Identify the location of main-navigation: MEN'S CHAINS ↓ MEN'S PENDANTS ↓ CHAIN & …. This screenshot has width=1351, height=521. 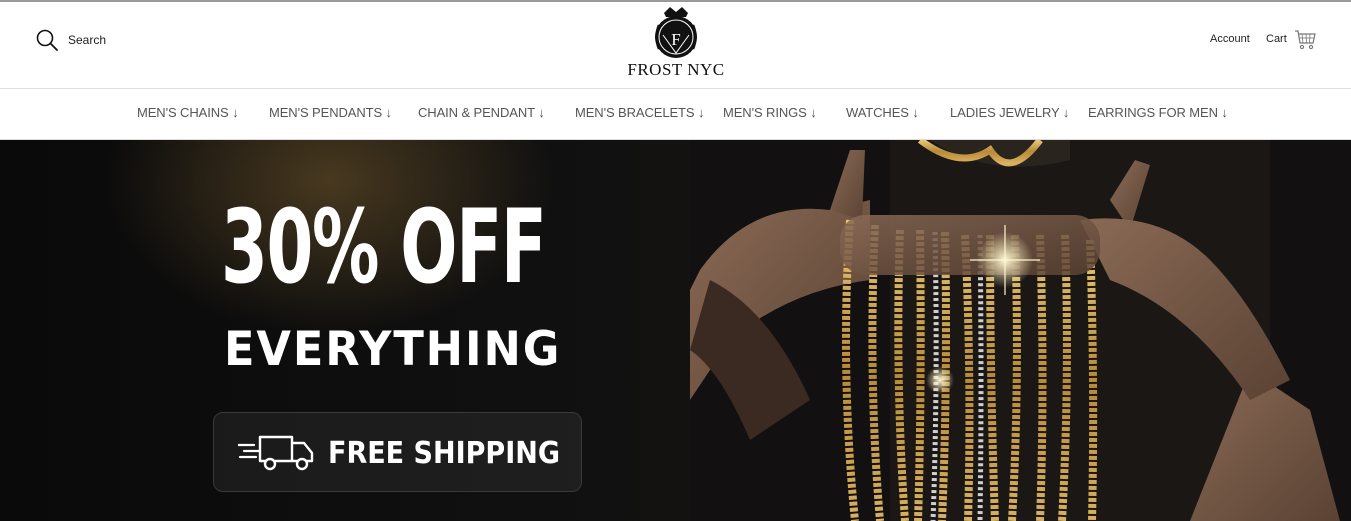
(675, 114).